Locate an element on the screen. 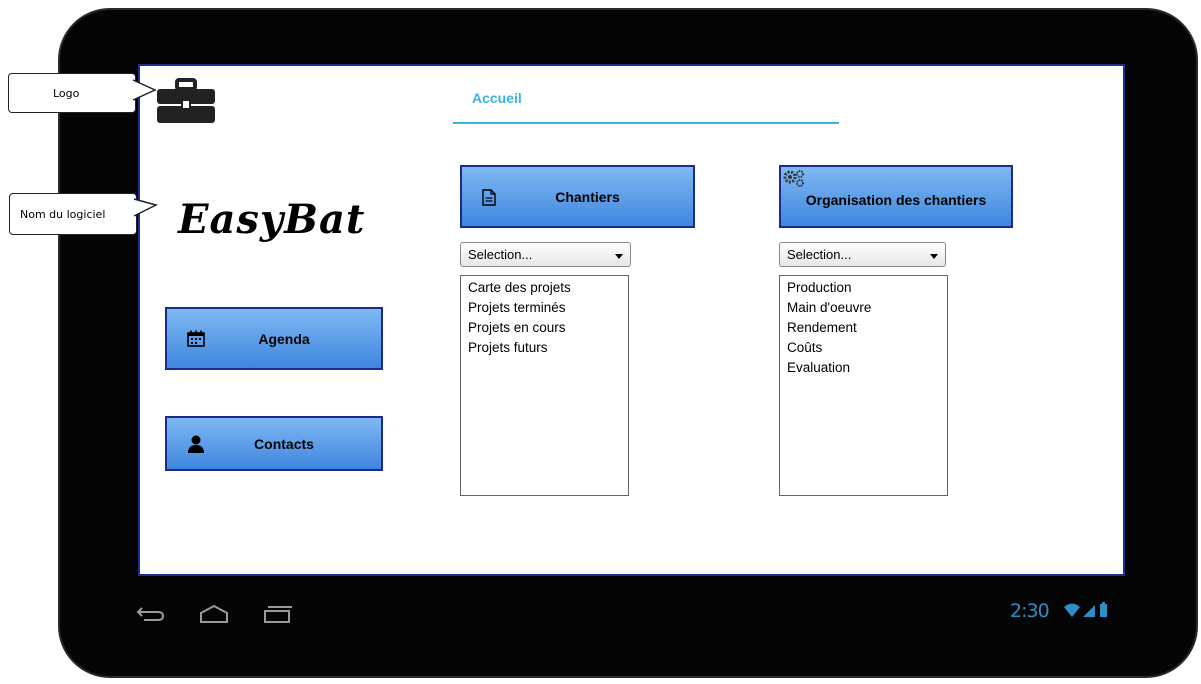 This screenshot has height=684, width=1201. back-icon is located at coordinates (151, 614).